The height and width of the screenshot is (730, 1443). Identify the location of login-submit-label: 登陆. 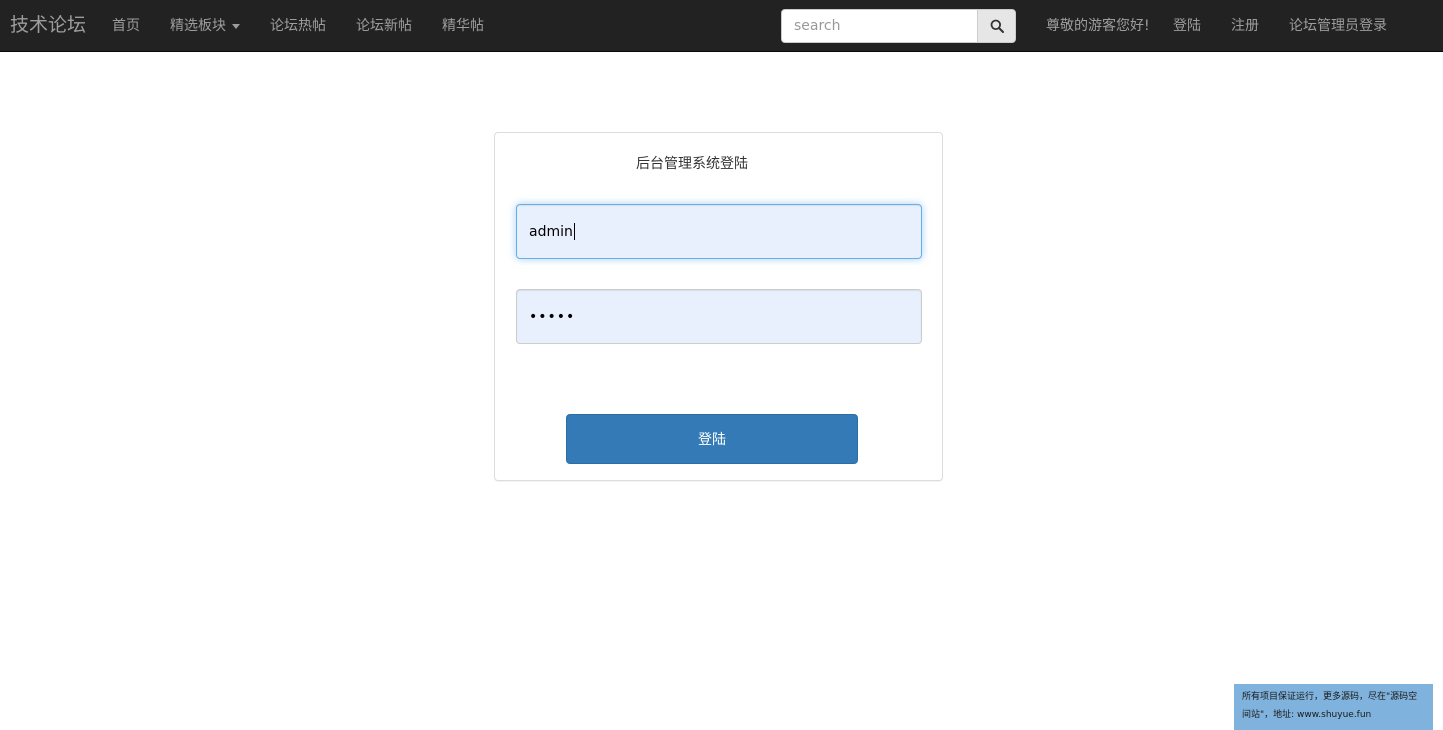
(712, 440).